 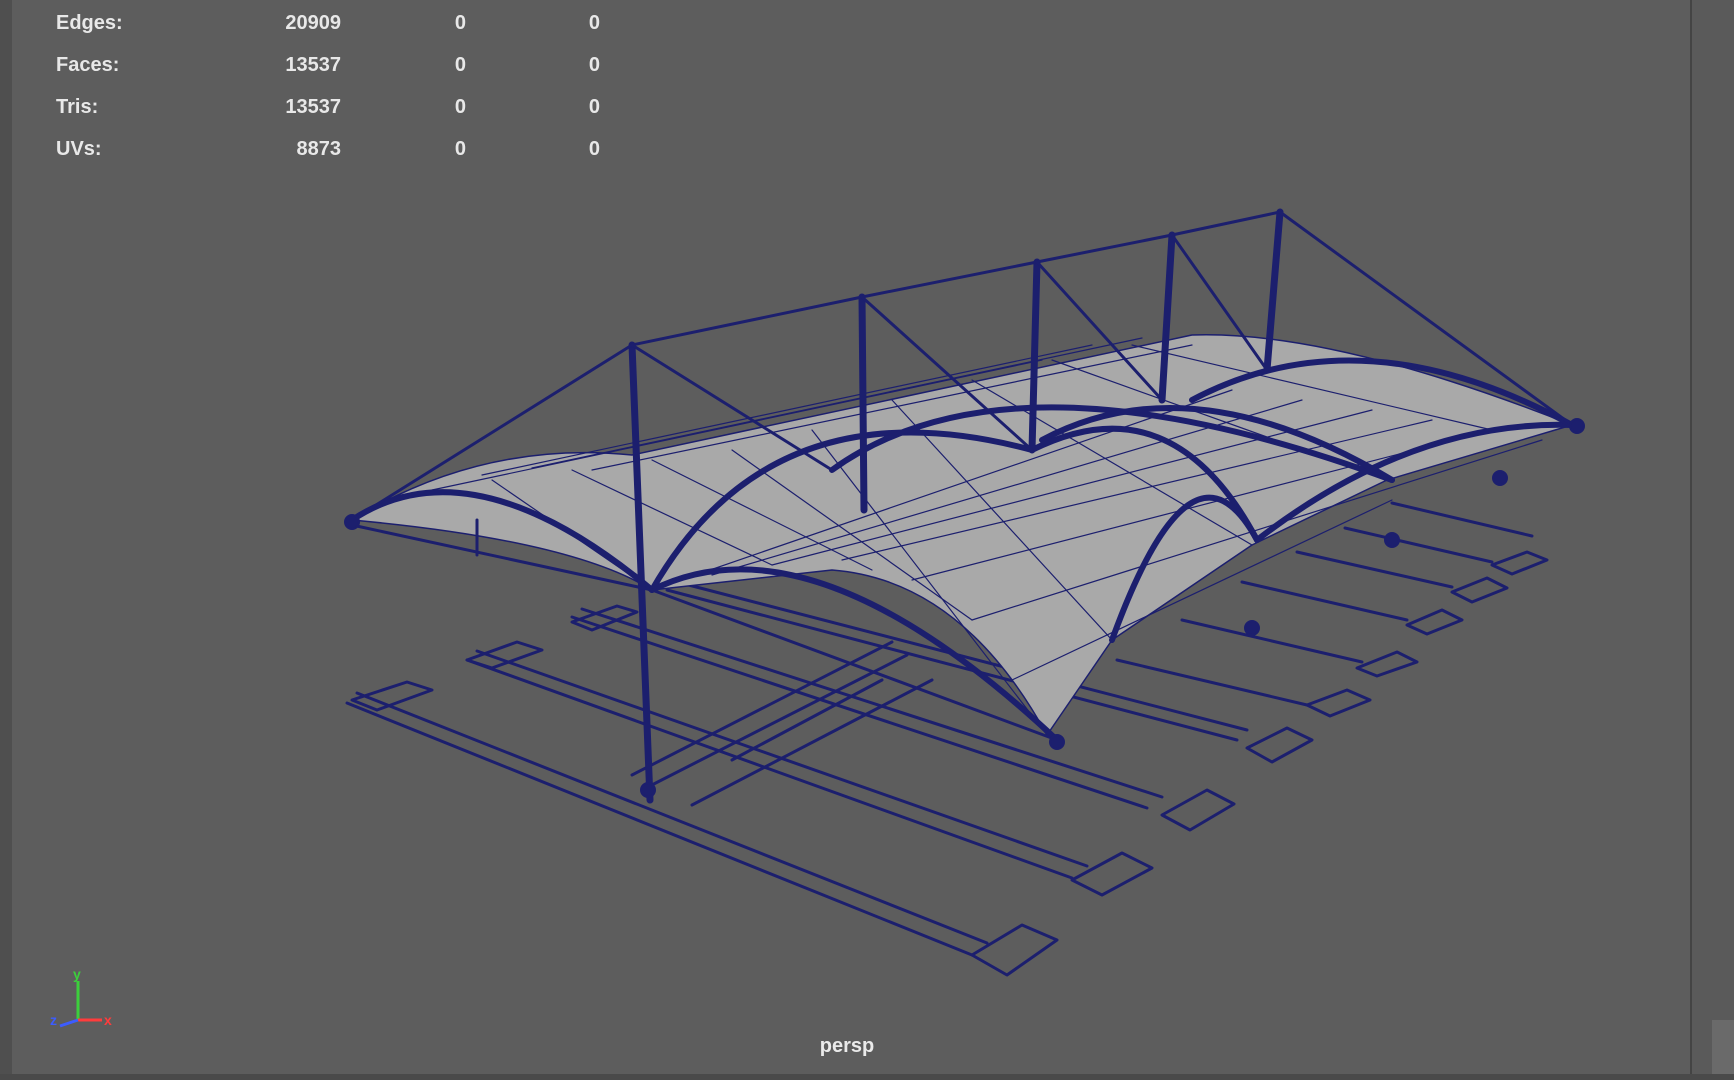 I want to click on stat-value: 8873, so click(x=319, y=149).